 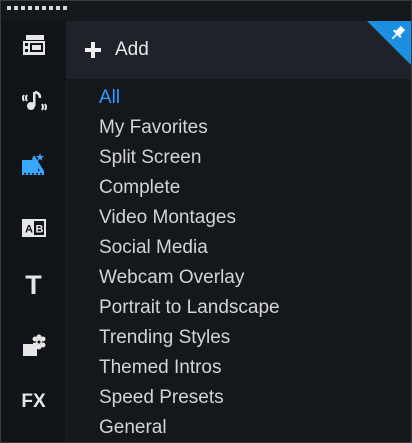 What do you see at coordinates (239, 128) in the screenshot?
I see `category-item-my-favorites: My Favorites` at bounding box center [239, 128].